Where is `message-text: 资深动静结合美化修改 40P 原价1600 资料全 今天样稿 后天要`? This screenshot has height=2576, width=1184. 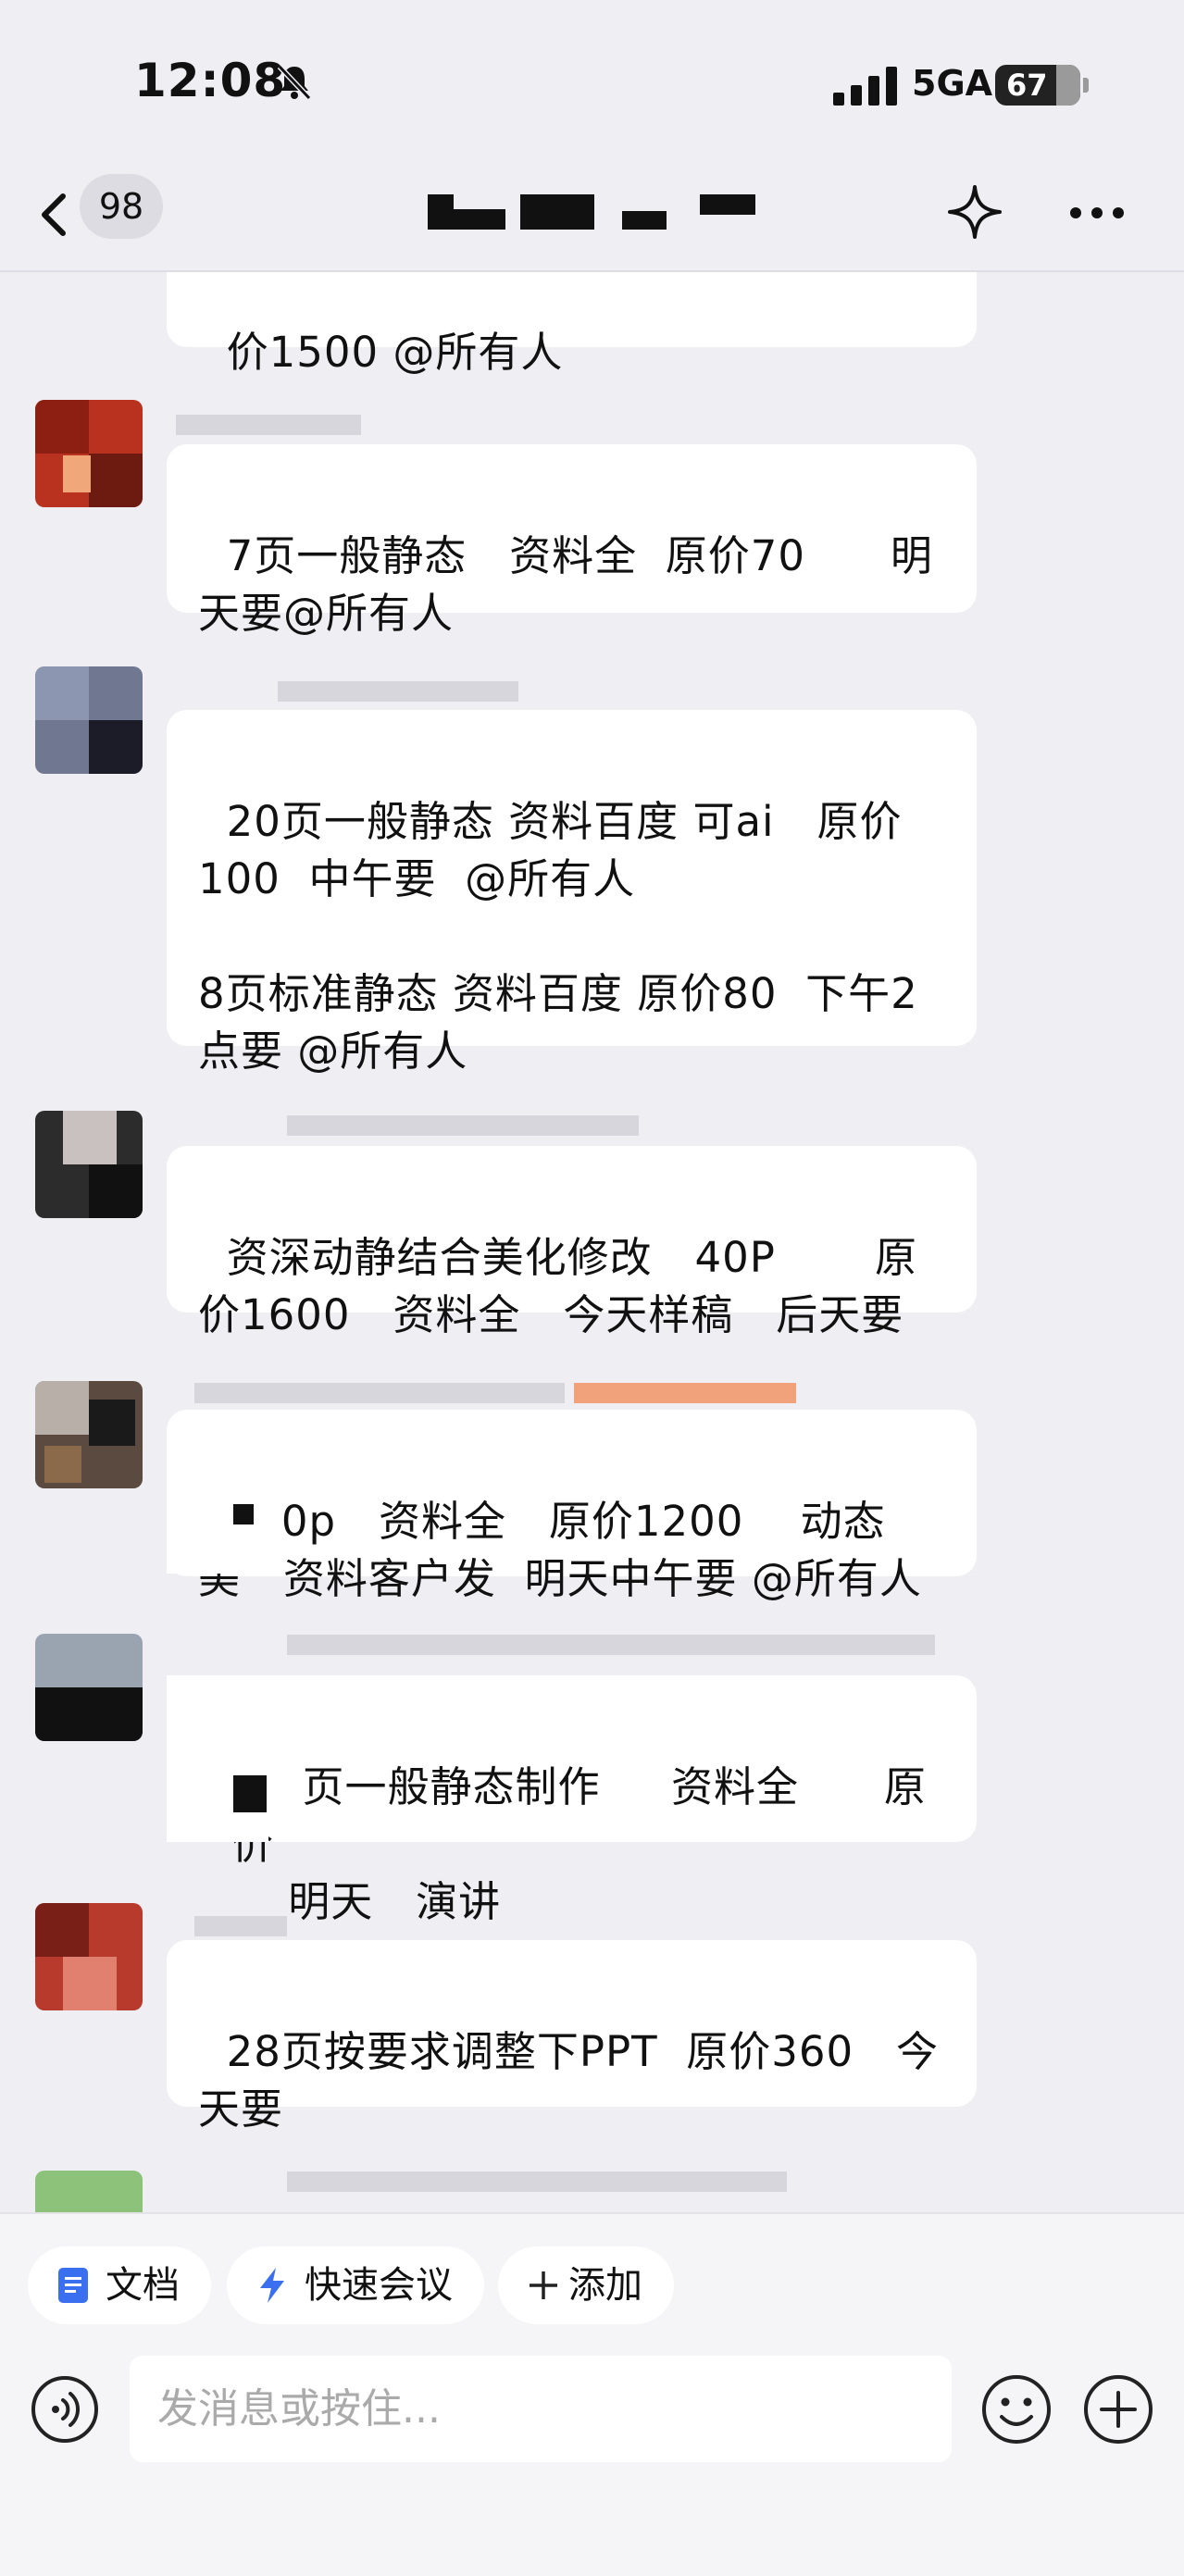 message-text: 资深动静结合美化修改 40P 原价1600 资料全 今天样稿 后天要 is located at coordinates (558, 1286).